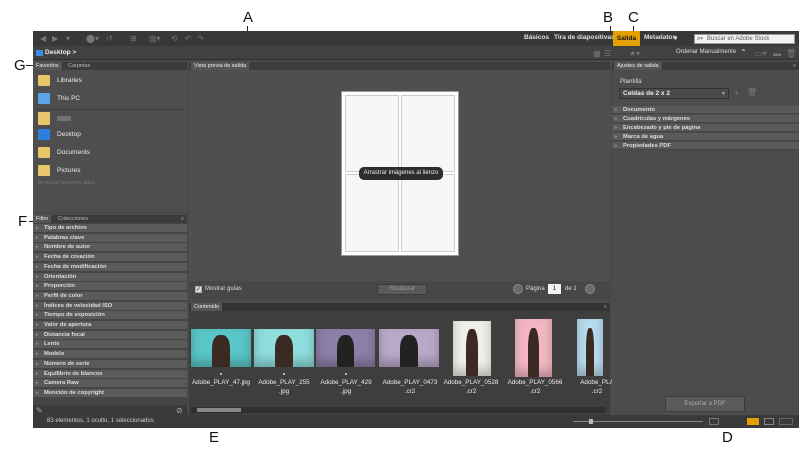  What do you see at coordinates (638, 66) in the screenshot?
I see `tab-output-settings: Ajustes de salida` at bounding box center [638, 66].